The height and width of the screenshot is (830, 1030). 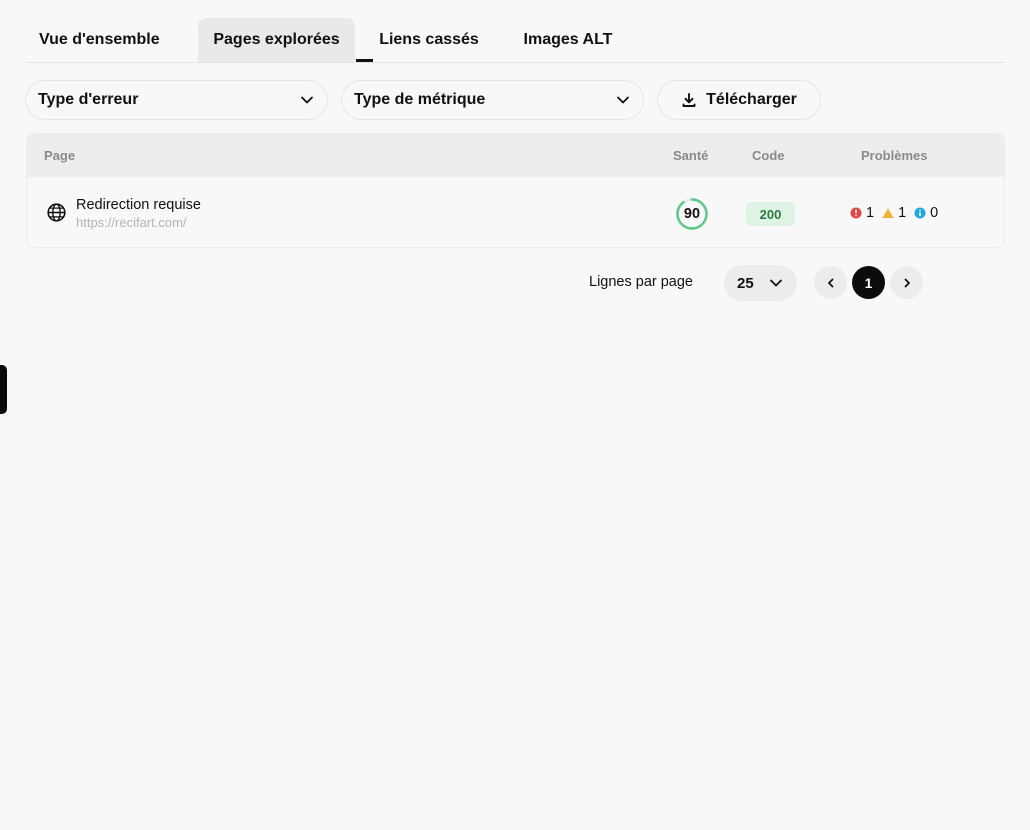 I want to click on error-count-value: 1, so click(x=870, y=213).